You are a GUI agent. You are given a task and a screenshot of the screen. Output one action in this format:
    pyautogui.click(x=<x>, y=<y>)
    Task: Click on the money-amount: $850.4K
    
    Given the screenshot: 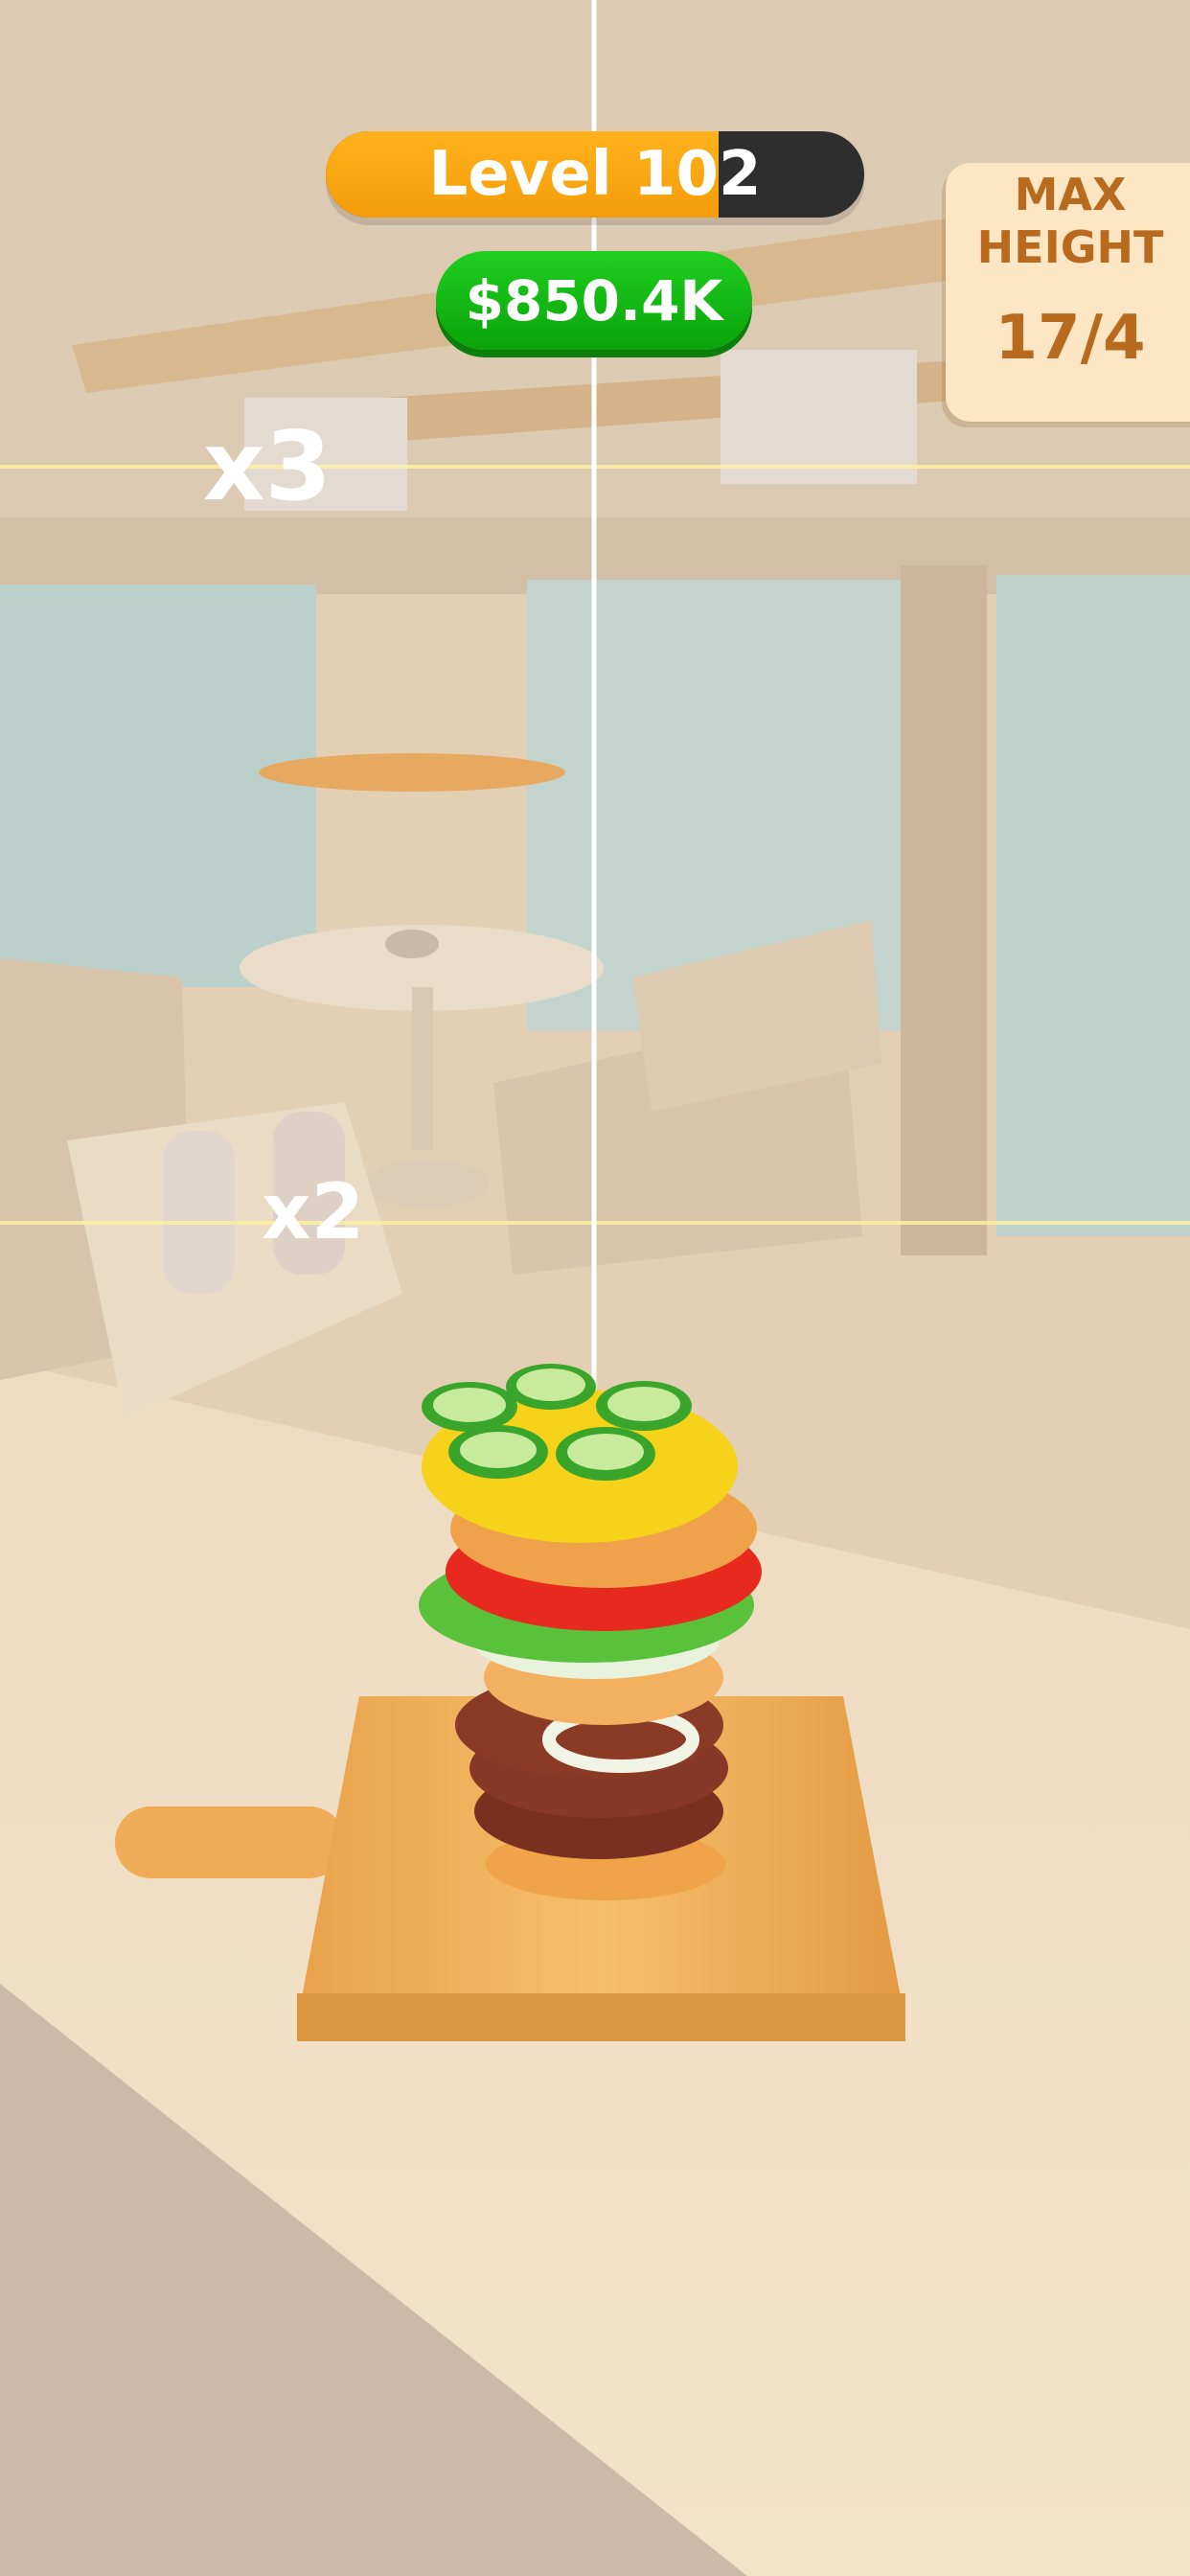 What is the action you would take?
    pyautogui.click(x=594, y=300)
    